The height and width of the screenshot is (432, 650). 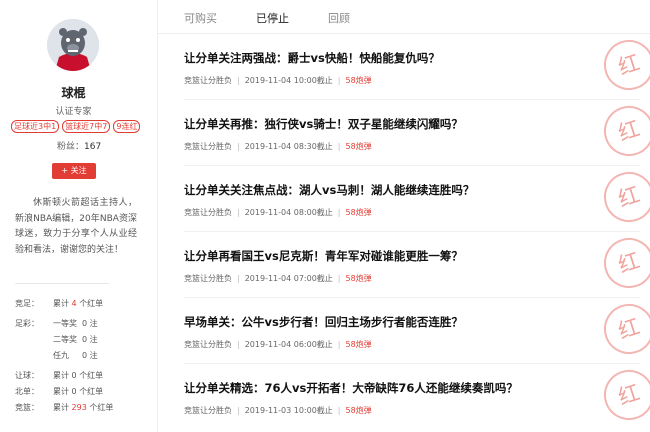 What do you see at coordinates (272, 18) in the screenshot?
I see `tab-stopped: 已停止` at bounding box center [272, 18].